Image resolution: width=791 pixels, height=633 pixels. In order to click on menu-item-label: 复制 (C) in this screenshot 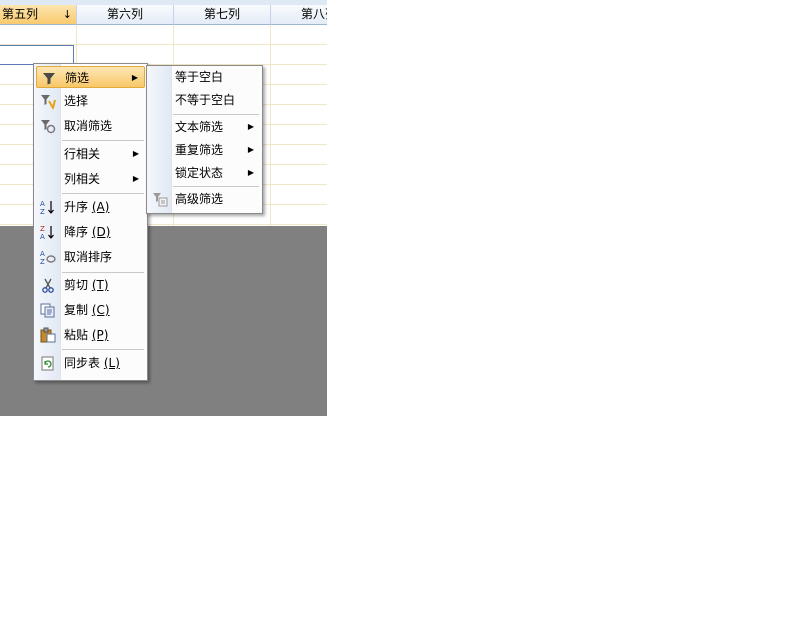, I will do `click(87, 310)`.